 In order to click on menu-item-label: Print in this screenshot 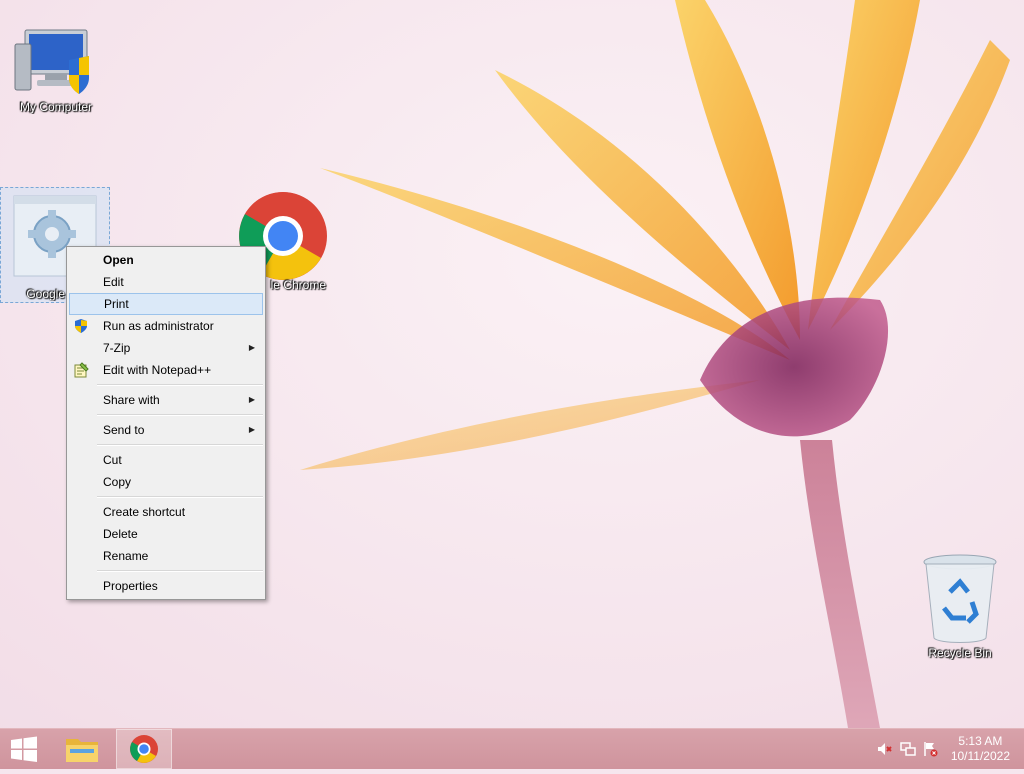, I will do `click(116, 304)`.